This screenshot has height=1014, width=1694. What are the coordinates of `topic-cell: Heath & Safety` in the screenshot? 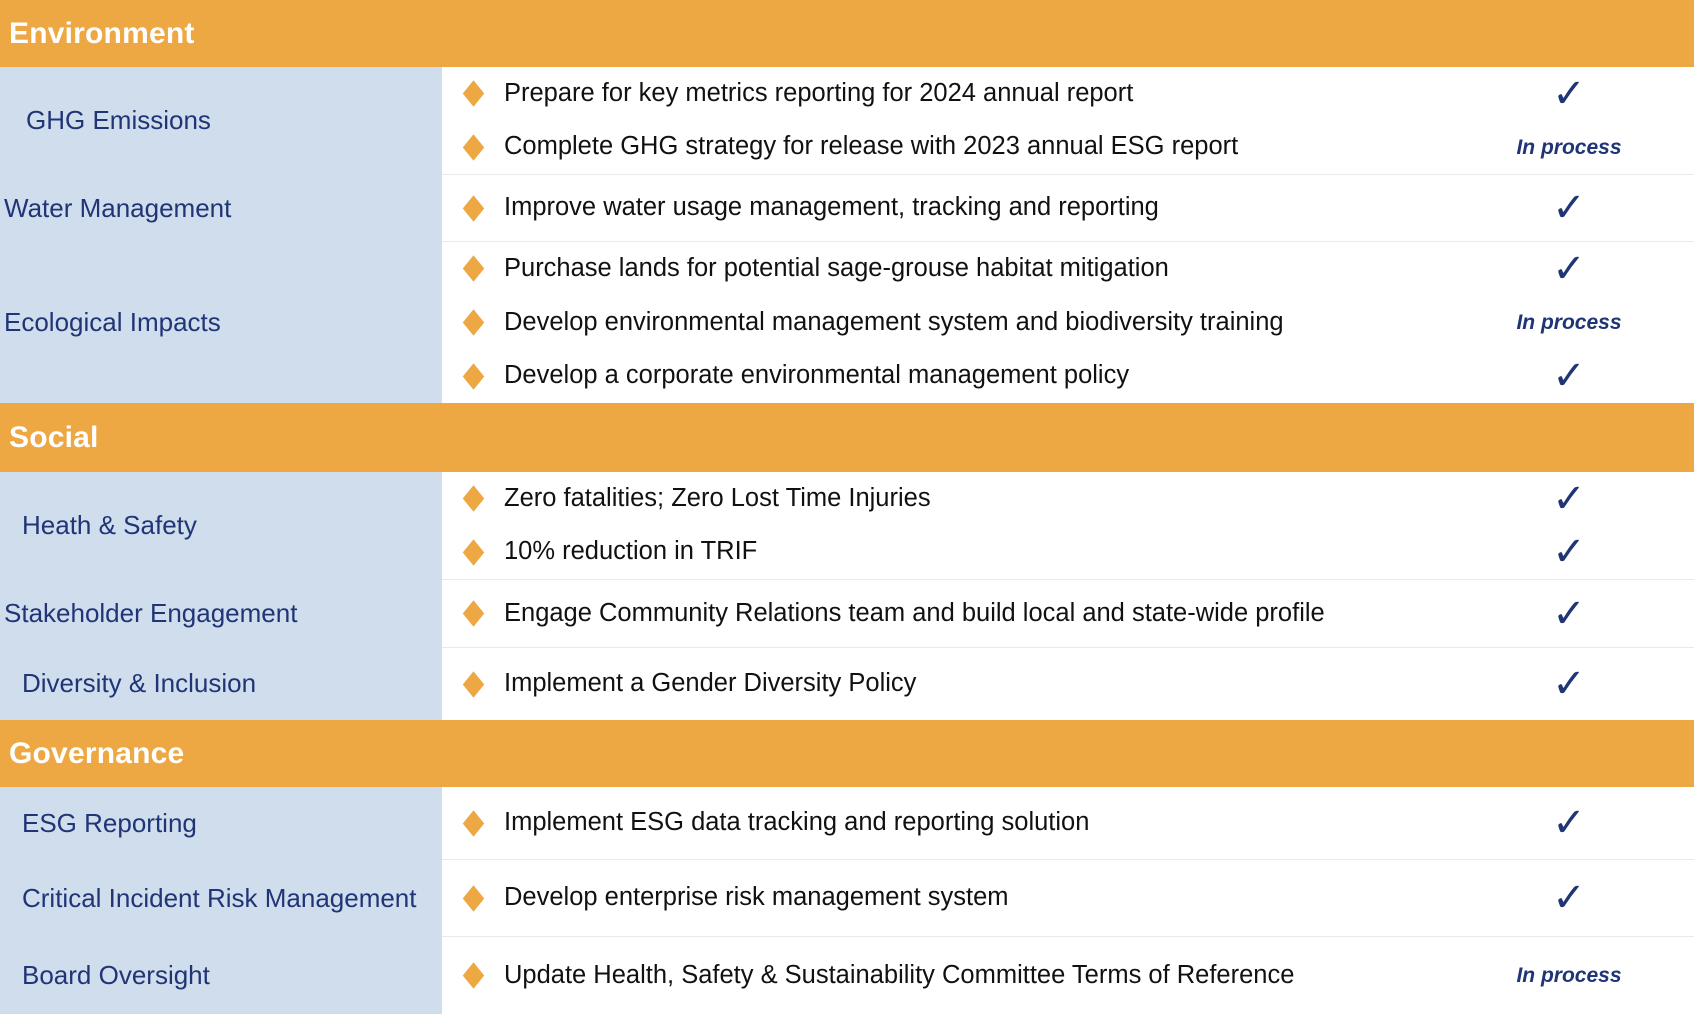 It's located at (221, 526).